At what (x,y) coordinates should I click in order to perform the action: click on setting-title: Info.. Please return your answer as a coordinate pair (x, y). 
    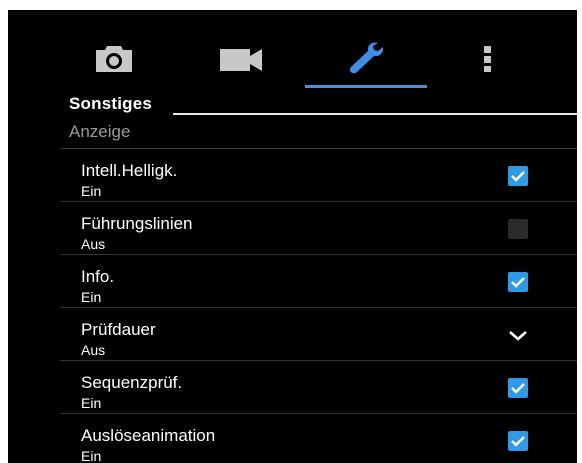
    Looking at the image, I should click on (98, 276).